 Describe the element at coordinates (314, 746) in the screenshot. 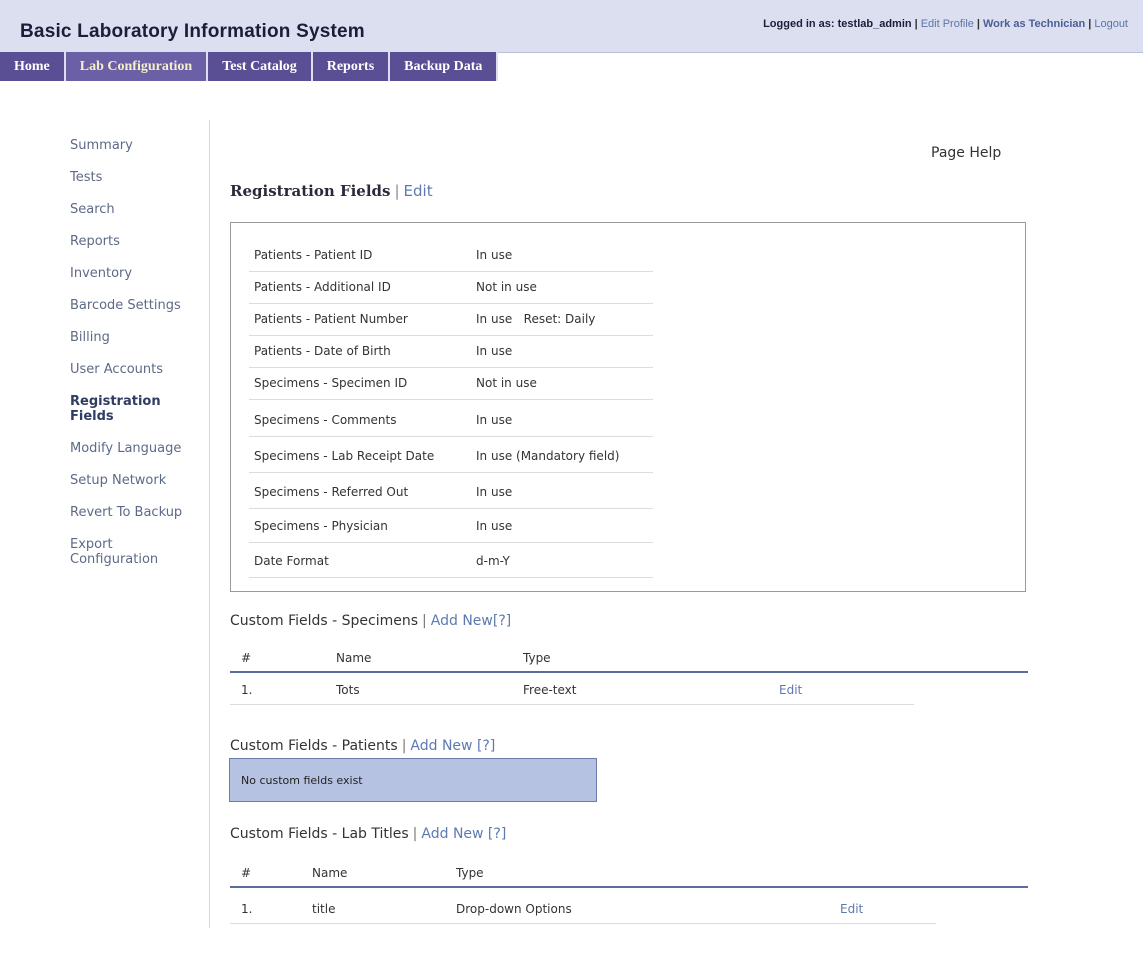

I see `section-title: Custom Fields - Patients` at that location.